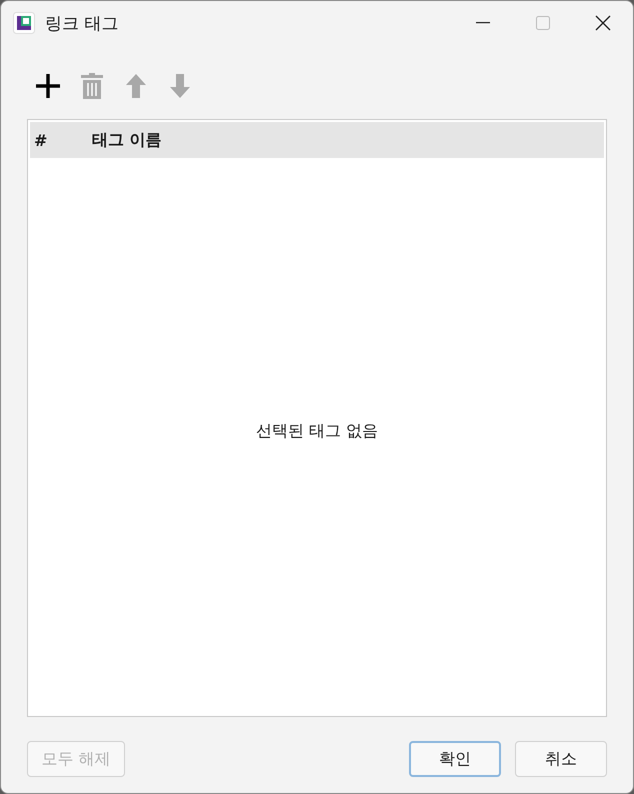 The height and width of the screenshot is (794, 634). What do you see at coordinates (543, 23) in the screenshot?
I see `maximize-icon` at bounding box center [543, 23].